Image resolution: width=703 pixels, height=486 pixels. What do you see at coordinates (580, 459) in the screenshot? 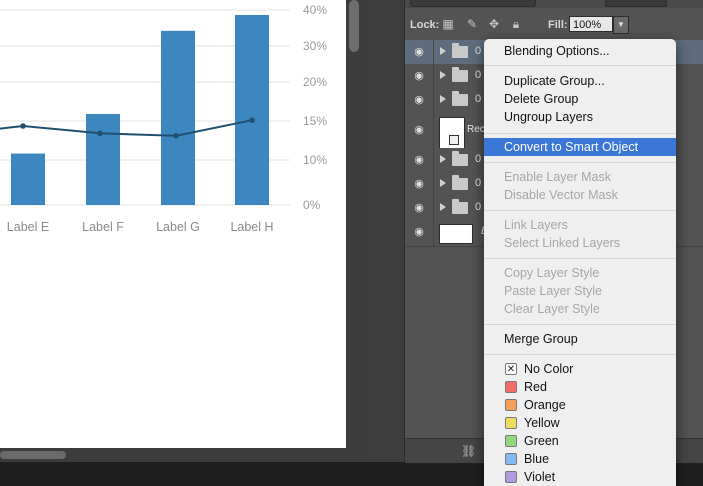
I see `menu-item-color-blue: Blue` at bounding box center [580, 459].